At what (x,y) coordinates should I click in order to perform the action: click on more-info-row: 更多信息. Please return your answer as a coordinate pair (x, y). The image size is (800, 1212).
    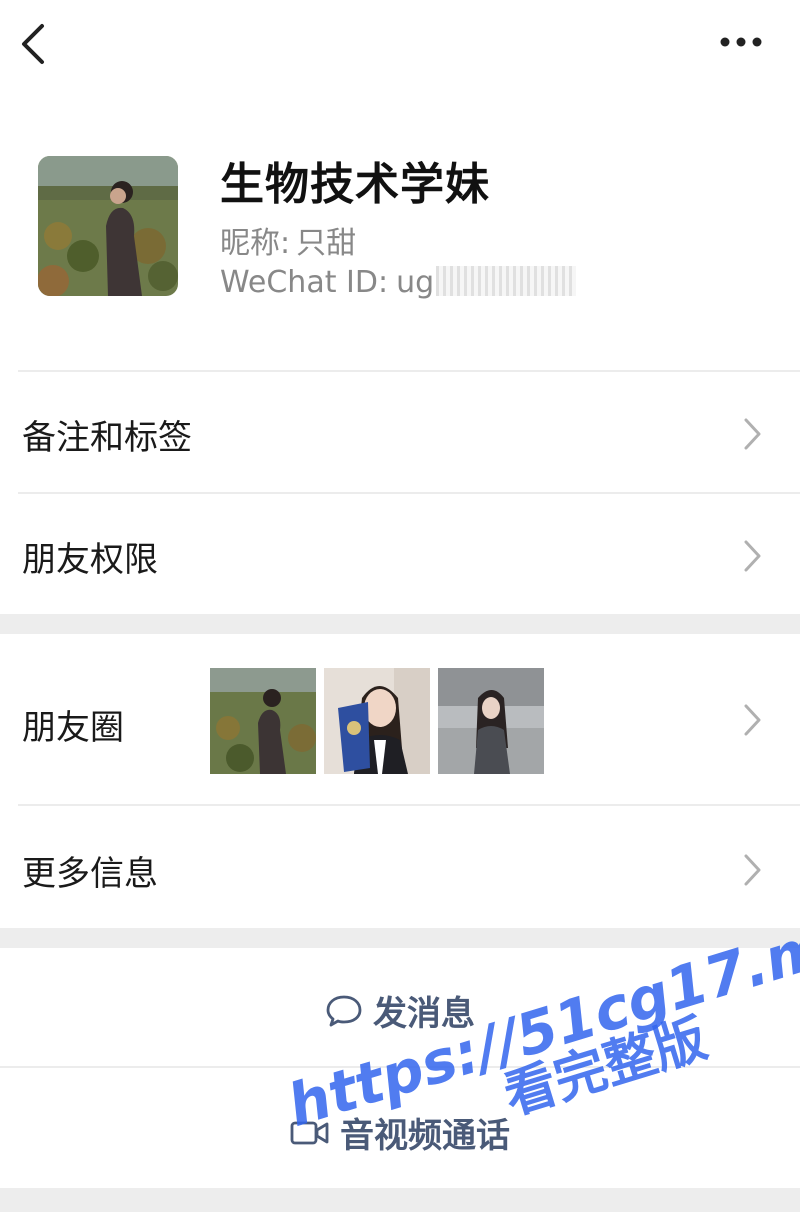
    Looking at the image, I should click on (400, 867).